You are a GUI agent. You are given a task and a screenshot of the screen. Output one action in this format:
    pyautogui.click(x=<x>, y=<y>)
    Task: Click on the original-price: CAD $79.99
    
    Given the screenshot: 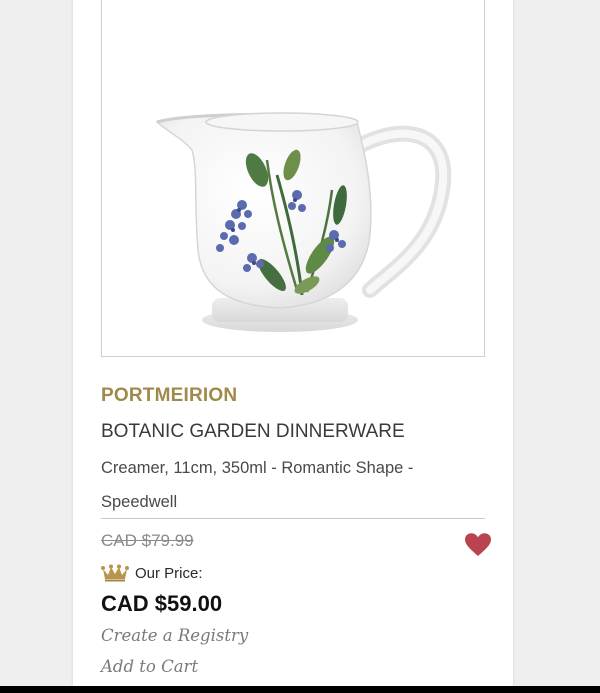 What is the action you would take?
    pyautogui.click(x=147, y=540)
    